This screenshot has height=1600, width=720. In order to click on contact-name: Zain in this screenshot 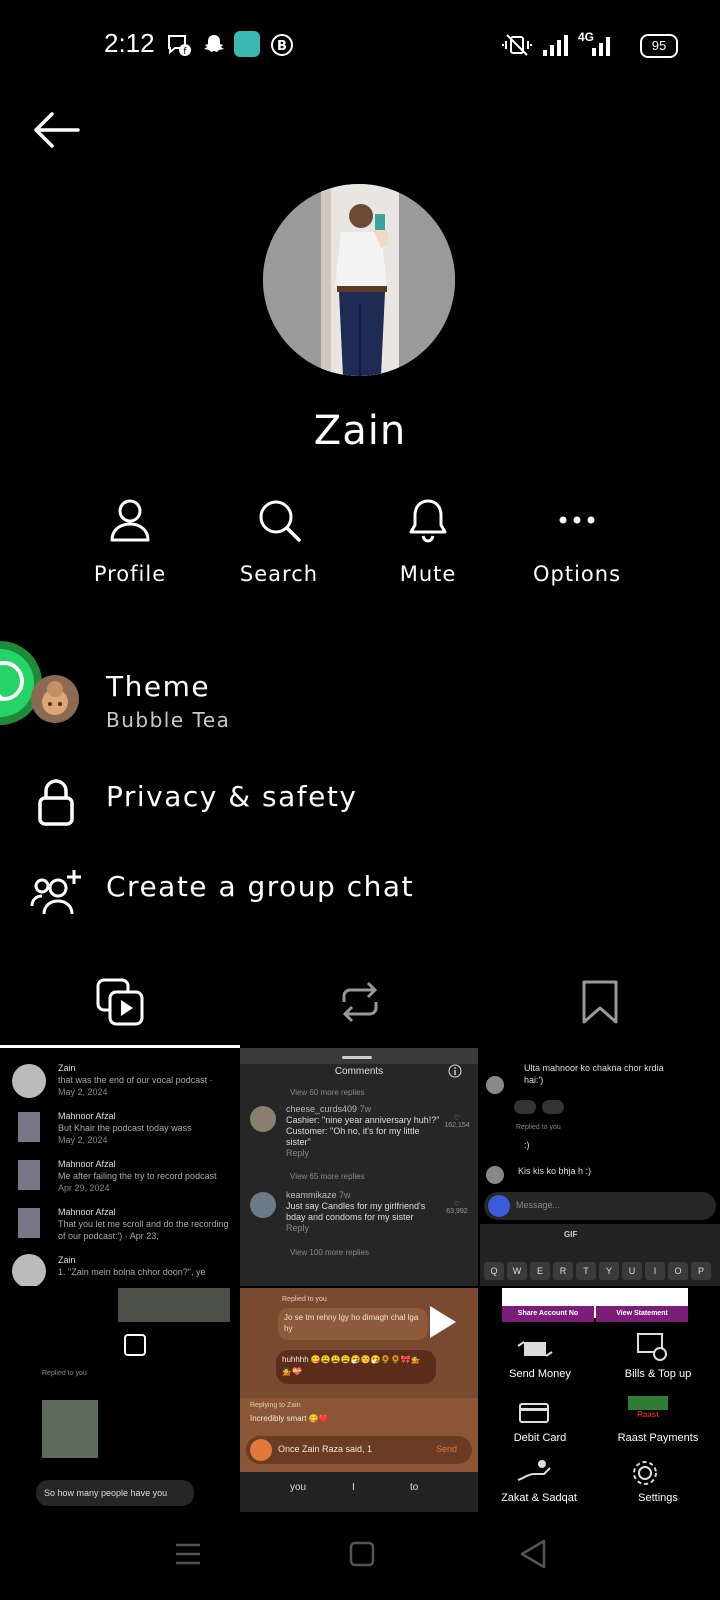, I will do `click(360, 431)`.